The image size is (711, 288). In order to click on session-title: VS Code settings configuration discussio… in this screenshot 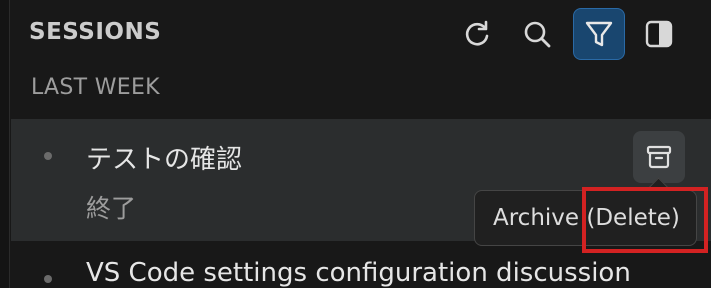, I will do `click(358, 273)`.